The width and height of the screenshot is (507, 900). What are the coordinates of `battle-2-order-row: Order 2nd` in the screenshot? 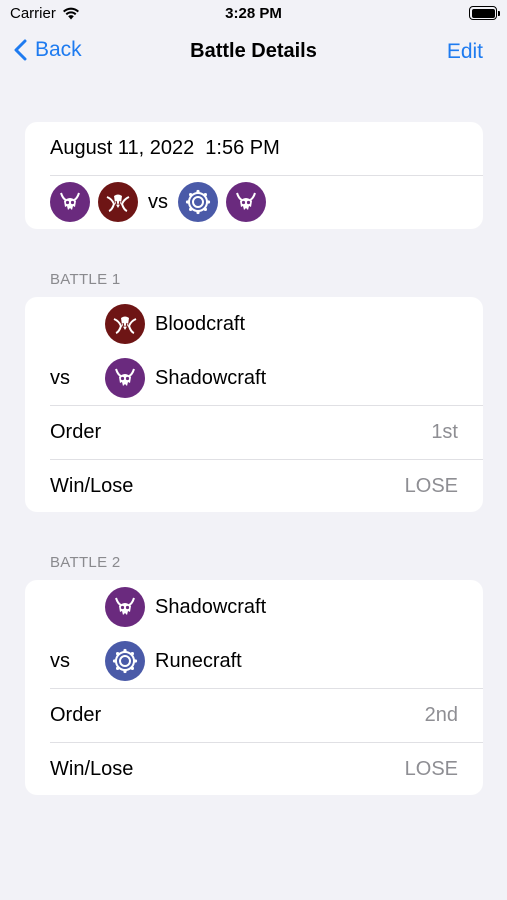 It's located at (254, 715).